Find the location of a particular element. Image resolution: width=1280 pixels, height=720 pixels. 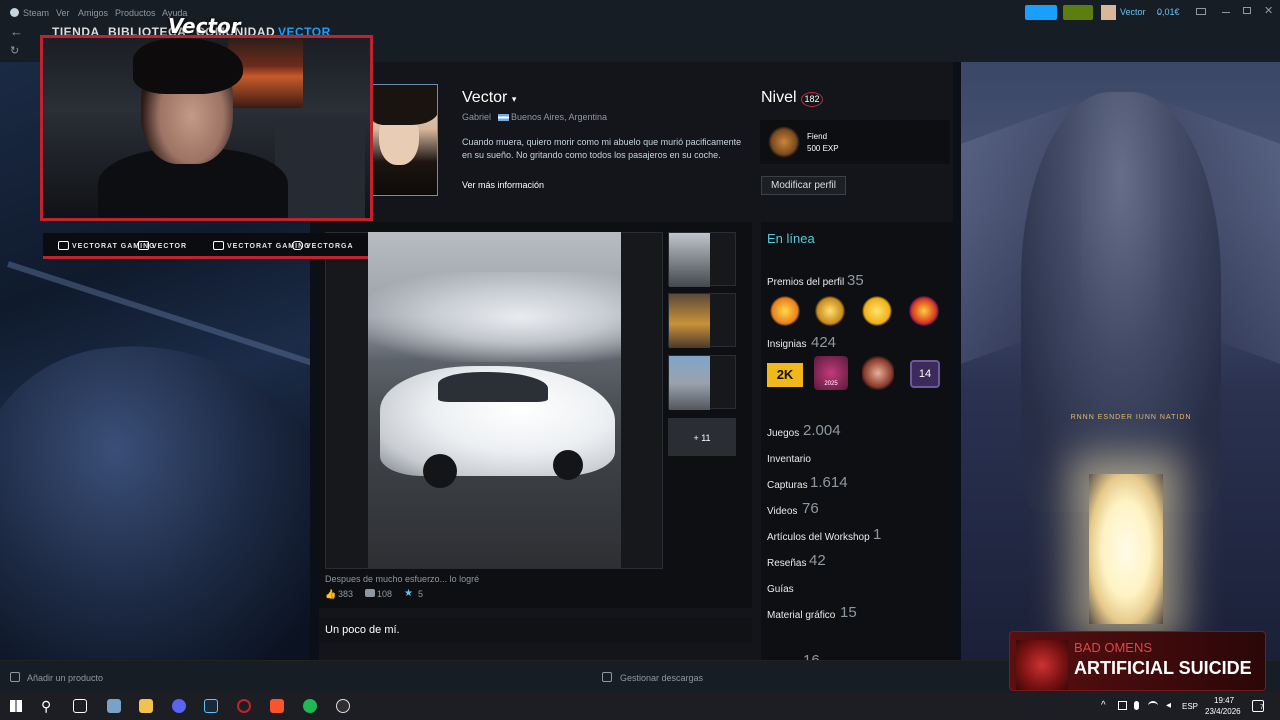

level-badge: 182 is located at coordinates (812, 99).